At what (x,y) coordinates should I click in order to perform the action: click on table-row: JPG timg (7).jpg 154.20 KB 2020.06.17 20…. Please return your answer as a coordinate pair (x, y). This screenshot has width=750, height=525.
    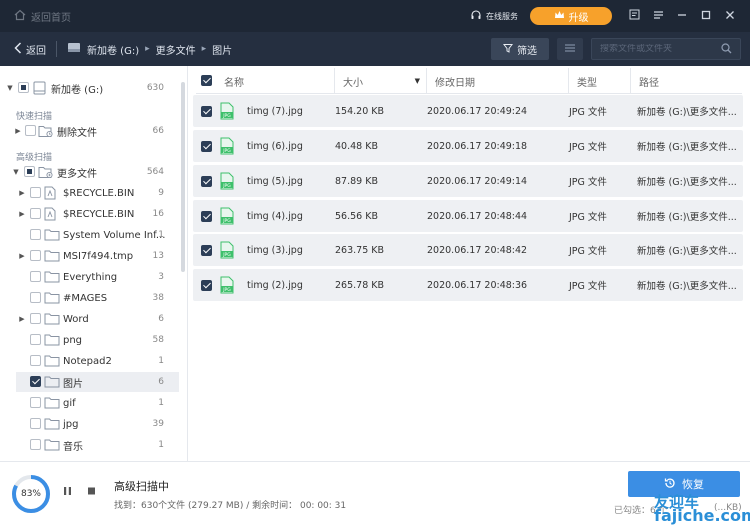
    Looking at the image, I should click on (468, 111).